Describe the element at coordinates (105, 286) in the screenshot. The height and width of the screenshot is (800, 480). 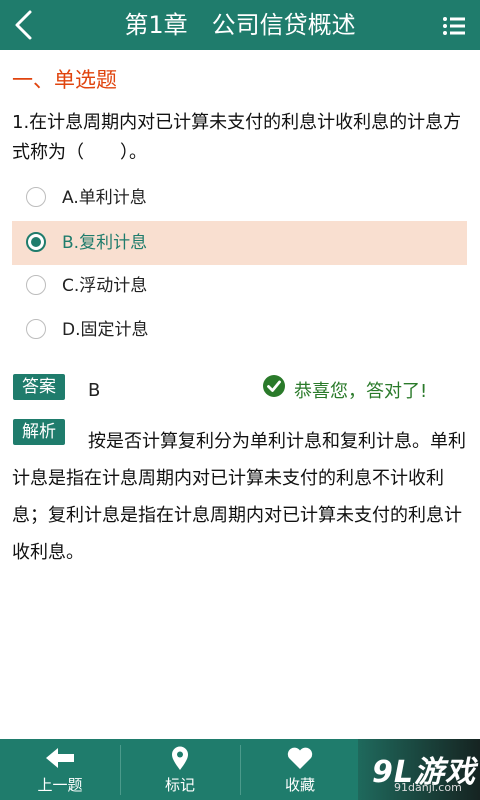
I see `option-label: C.浮动计息` at that location.